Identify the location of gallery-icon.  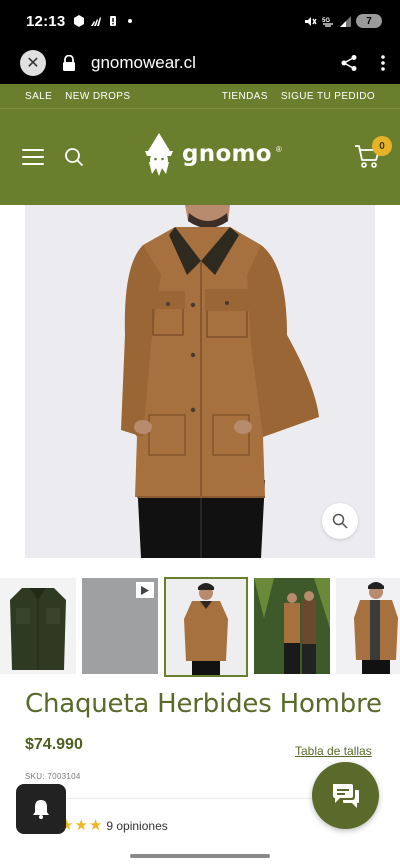
(79, 21).